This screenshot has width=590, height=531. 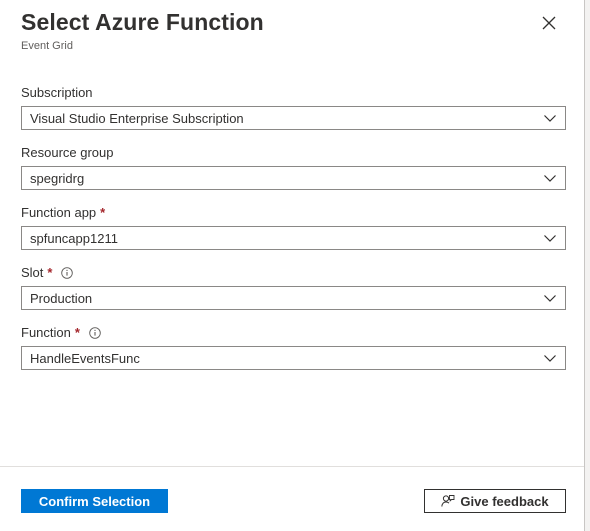 What do you see at coordinates (281, 29) in the screenshot?
I see `panel-header: Select Azure Function Event Grid` at bounding box center [281, 29].